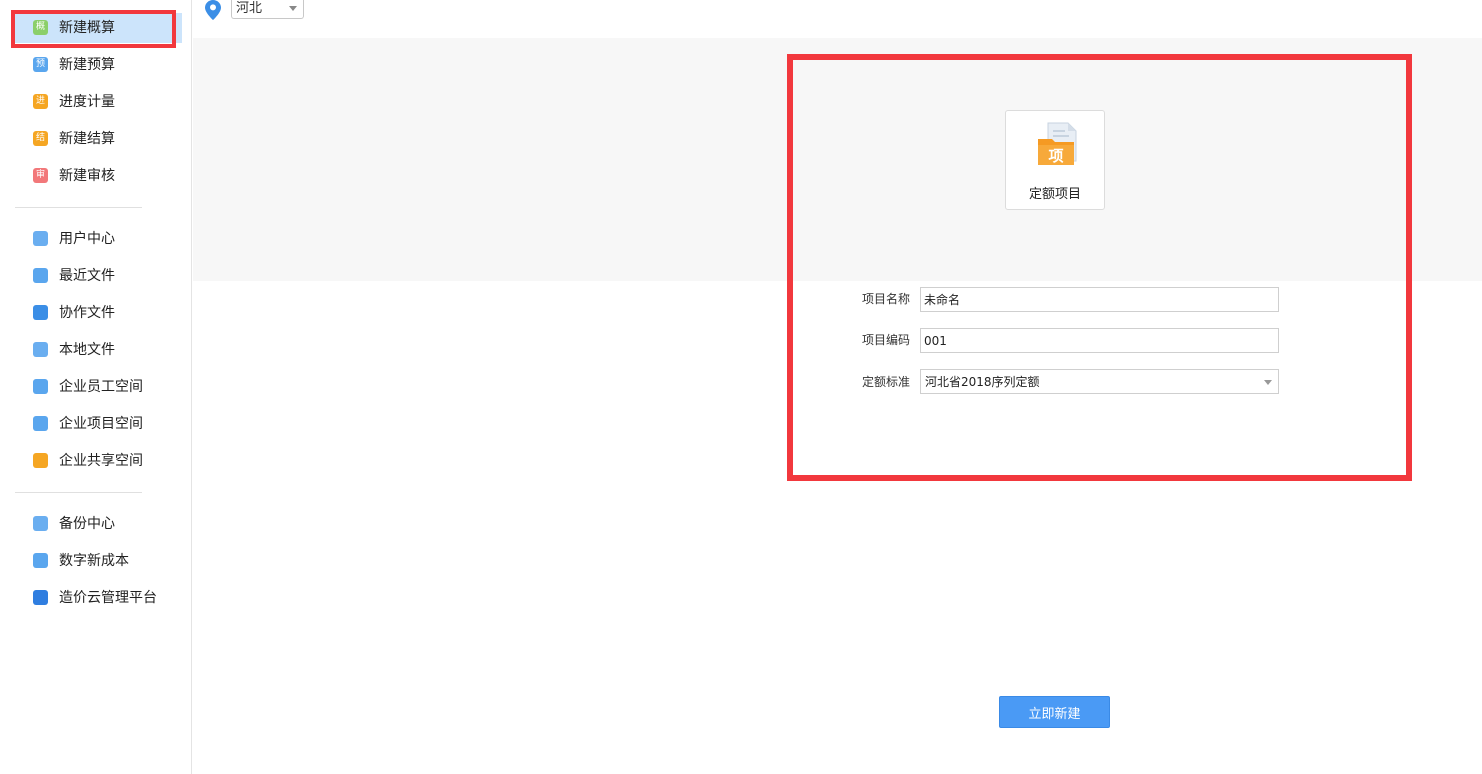 The width and height of the screenshot is (1482, 774). Describe the element at coordinates (87, 524) in the screenshot. I see `sidebar-item-label: 备份中心` at that location.